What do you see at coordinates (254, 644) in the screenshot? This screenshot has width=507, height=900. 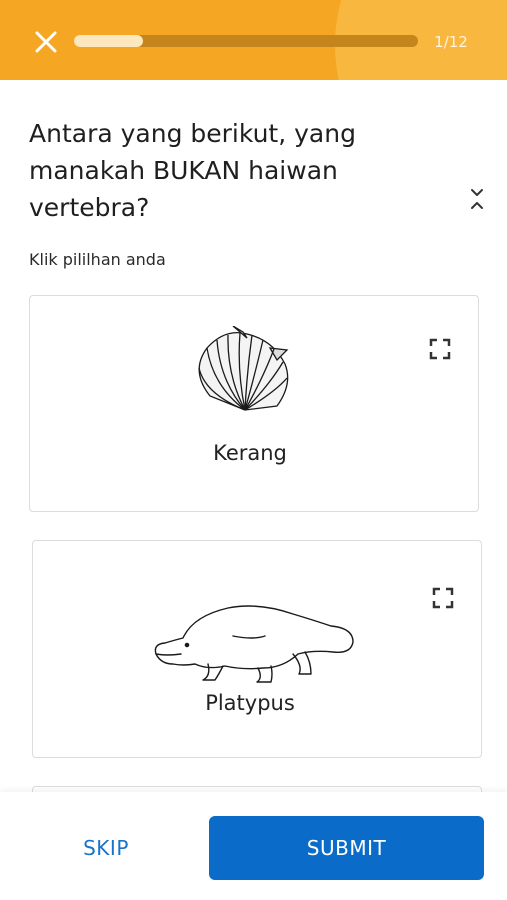 I see `platypus-icon` at bounding box center [254, 644].